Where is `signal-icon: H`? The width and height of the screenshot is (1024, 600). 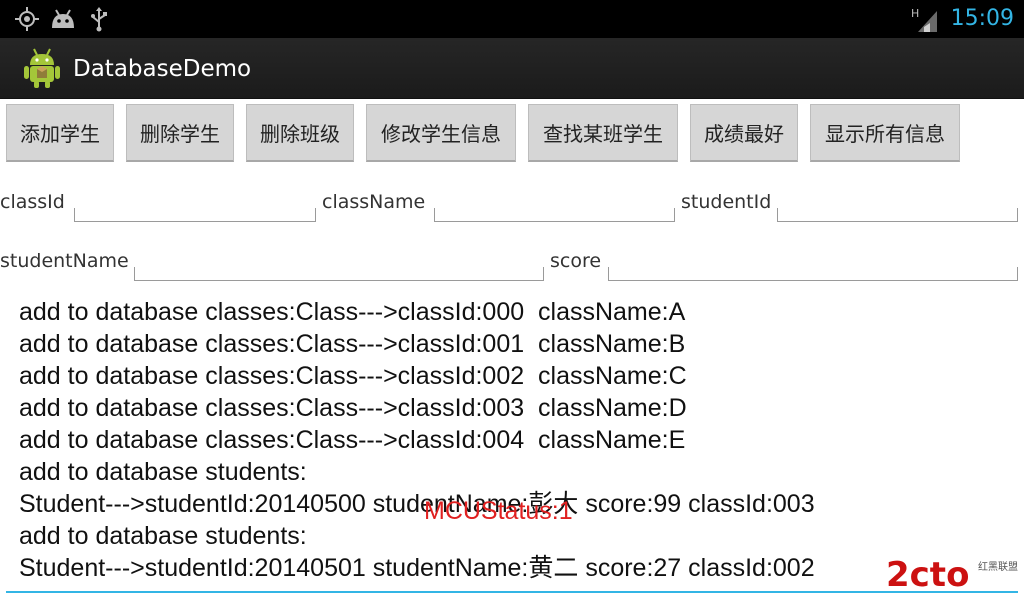 signal-icon: H is located at coordinates (924, 19).